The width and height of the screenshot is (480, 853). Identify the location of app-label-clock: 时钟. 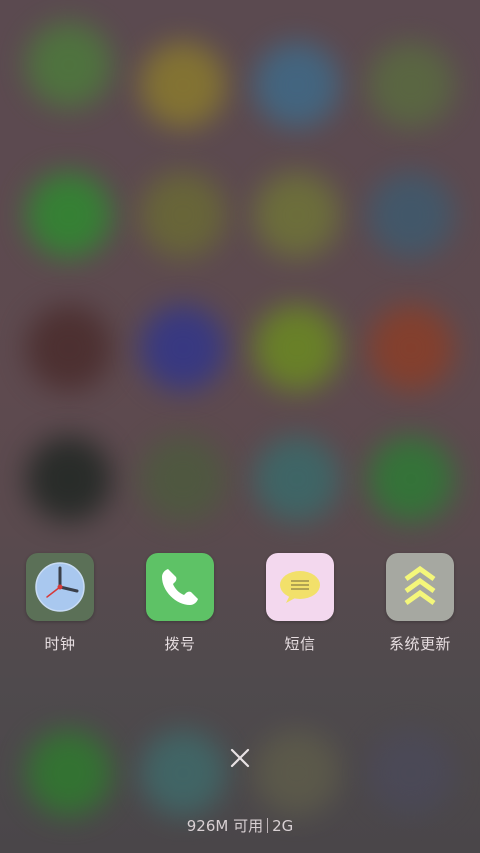
(60, 644).